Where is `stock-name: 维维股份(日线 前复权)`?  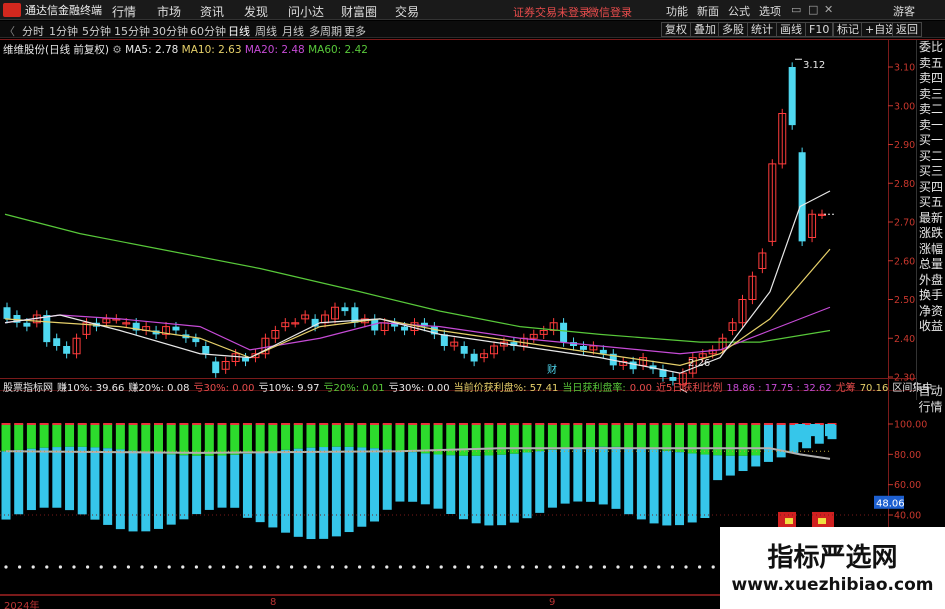
stock-name: 维维股份(日线 前复权) is located at coordinates (56, 50).